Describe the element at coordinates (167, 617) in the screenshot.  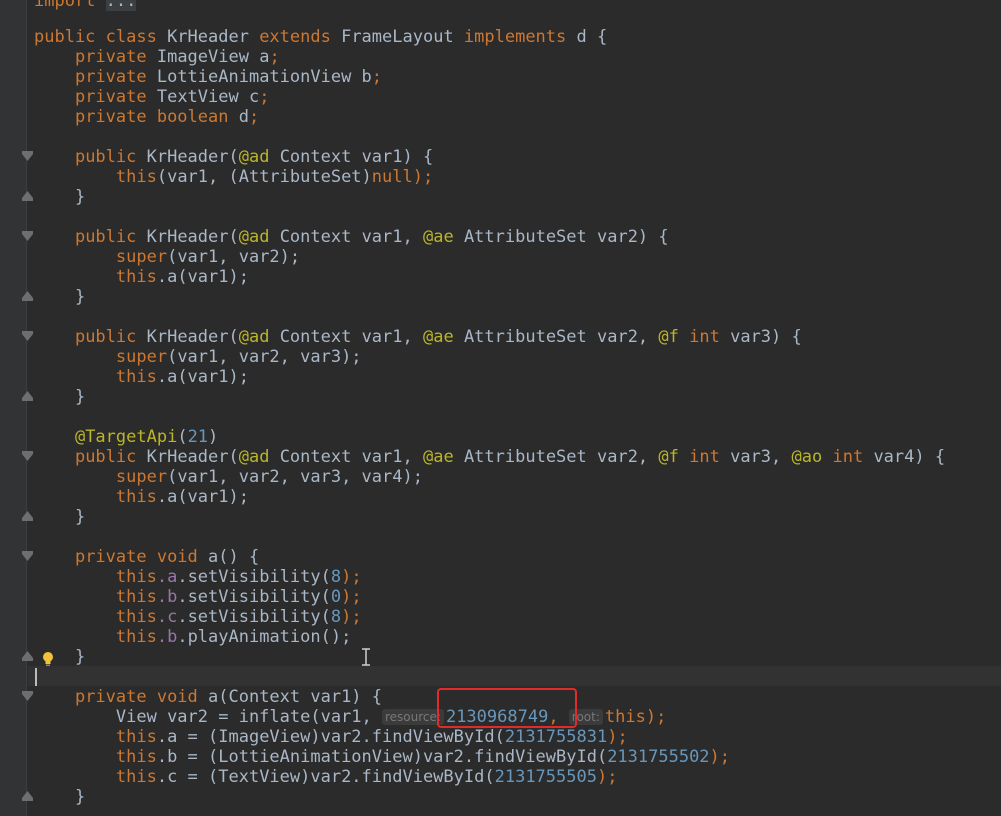
I see `field-ref: .c` at that location.